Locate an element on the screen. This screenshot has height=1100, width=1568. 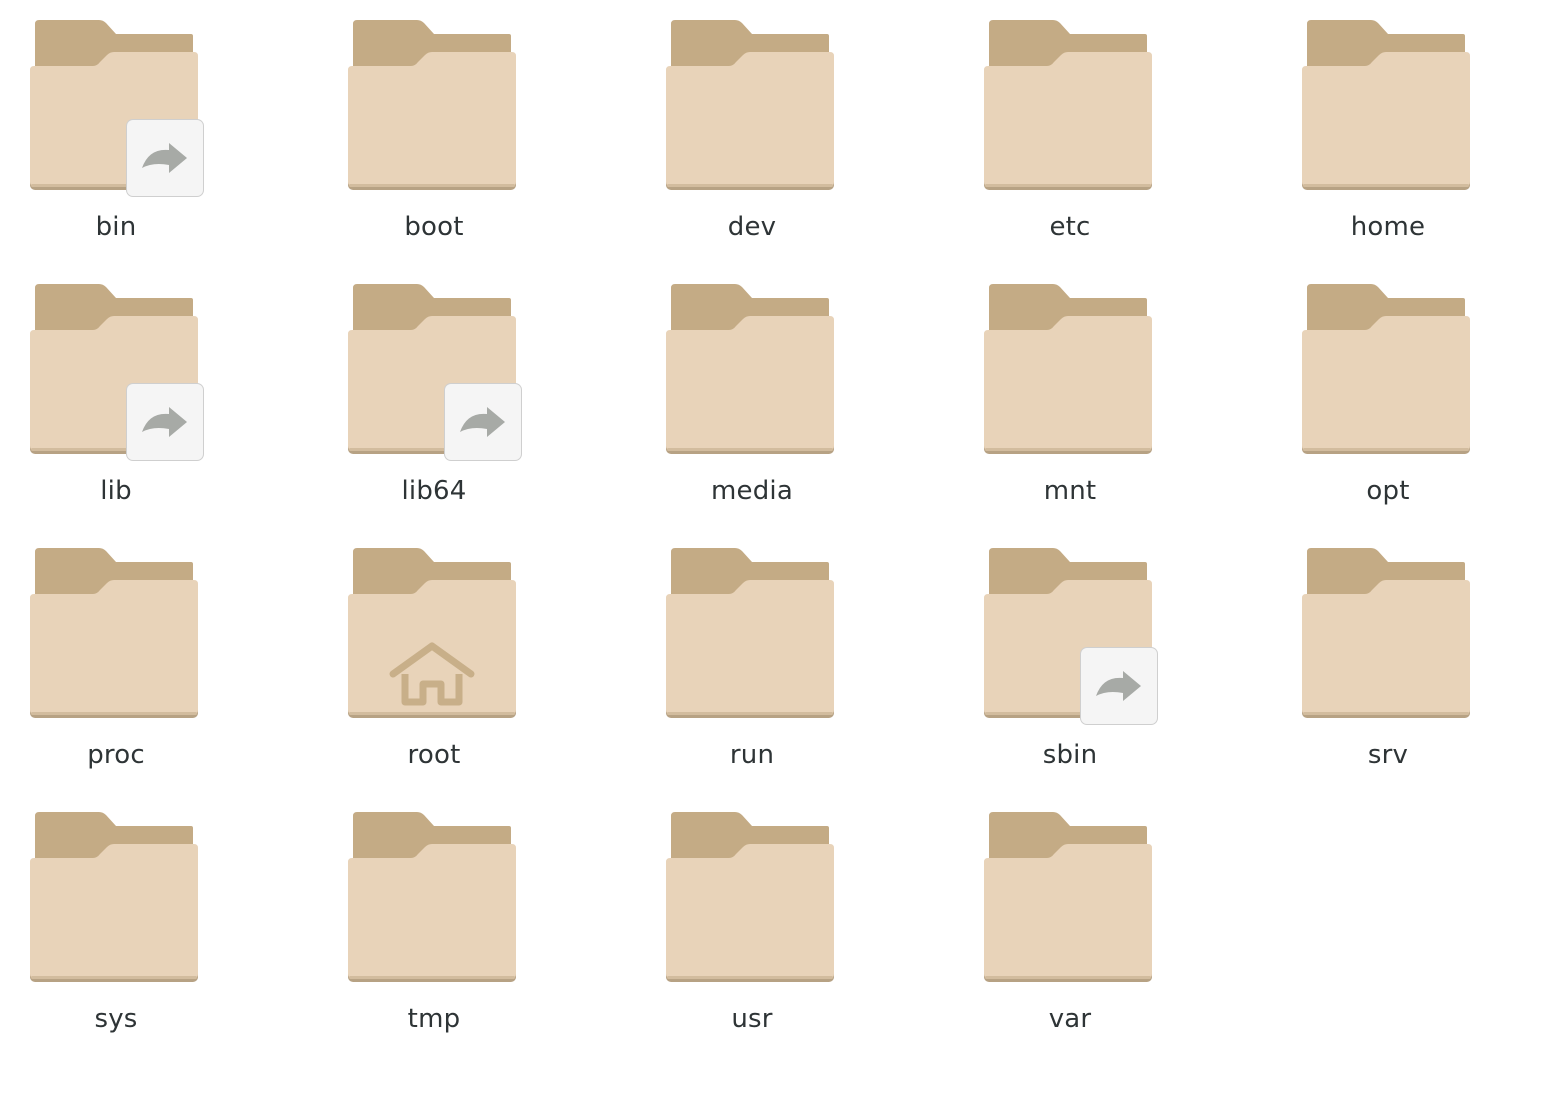
folder-item-usr: usr is located at coordinates (768, 925).